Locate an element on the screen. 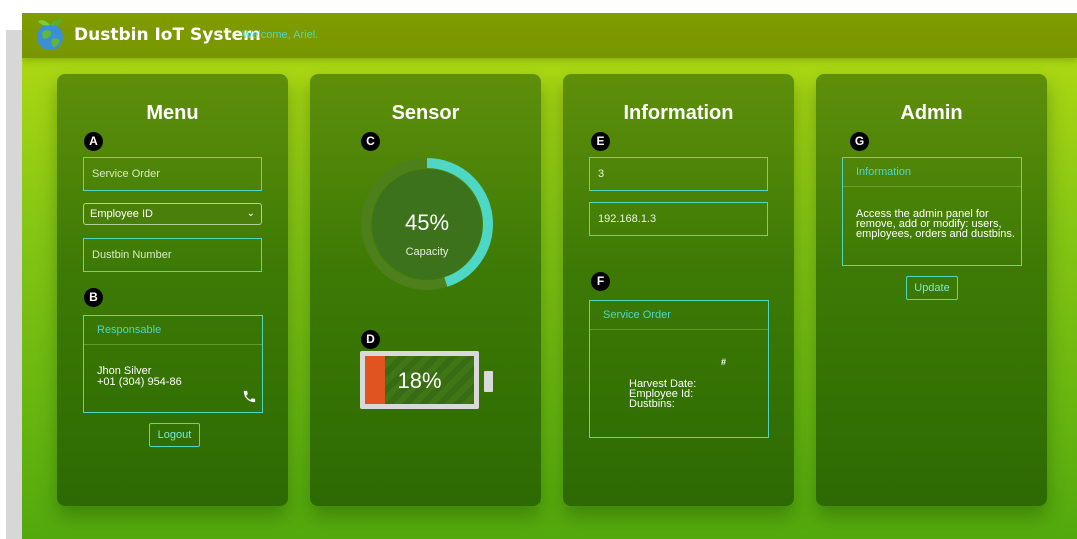 The image size is (1077, 539). welcome-text: Welcome, Ariel. is located at coordinates (280, 35).